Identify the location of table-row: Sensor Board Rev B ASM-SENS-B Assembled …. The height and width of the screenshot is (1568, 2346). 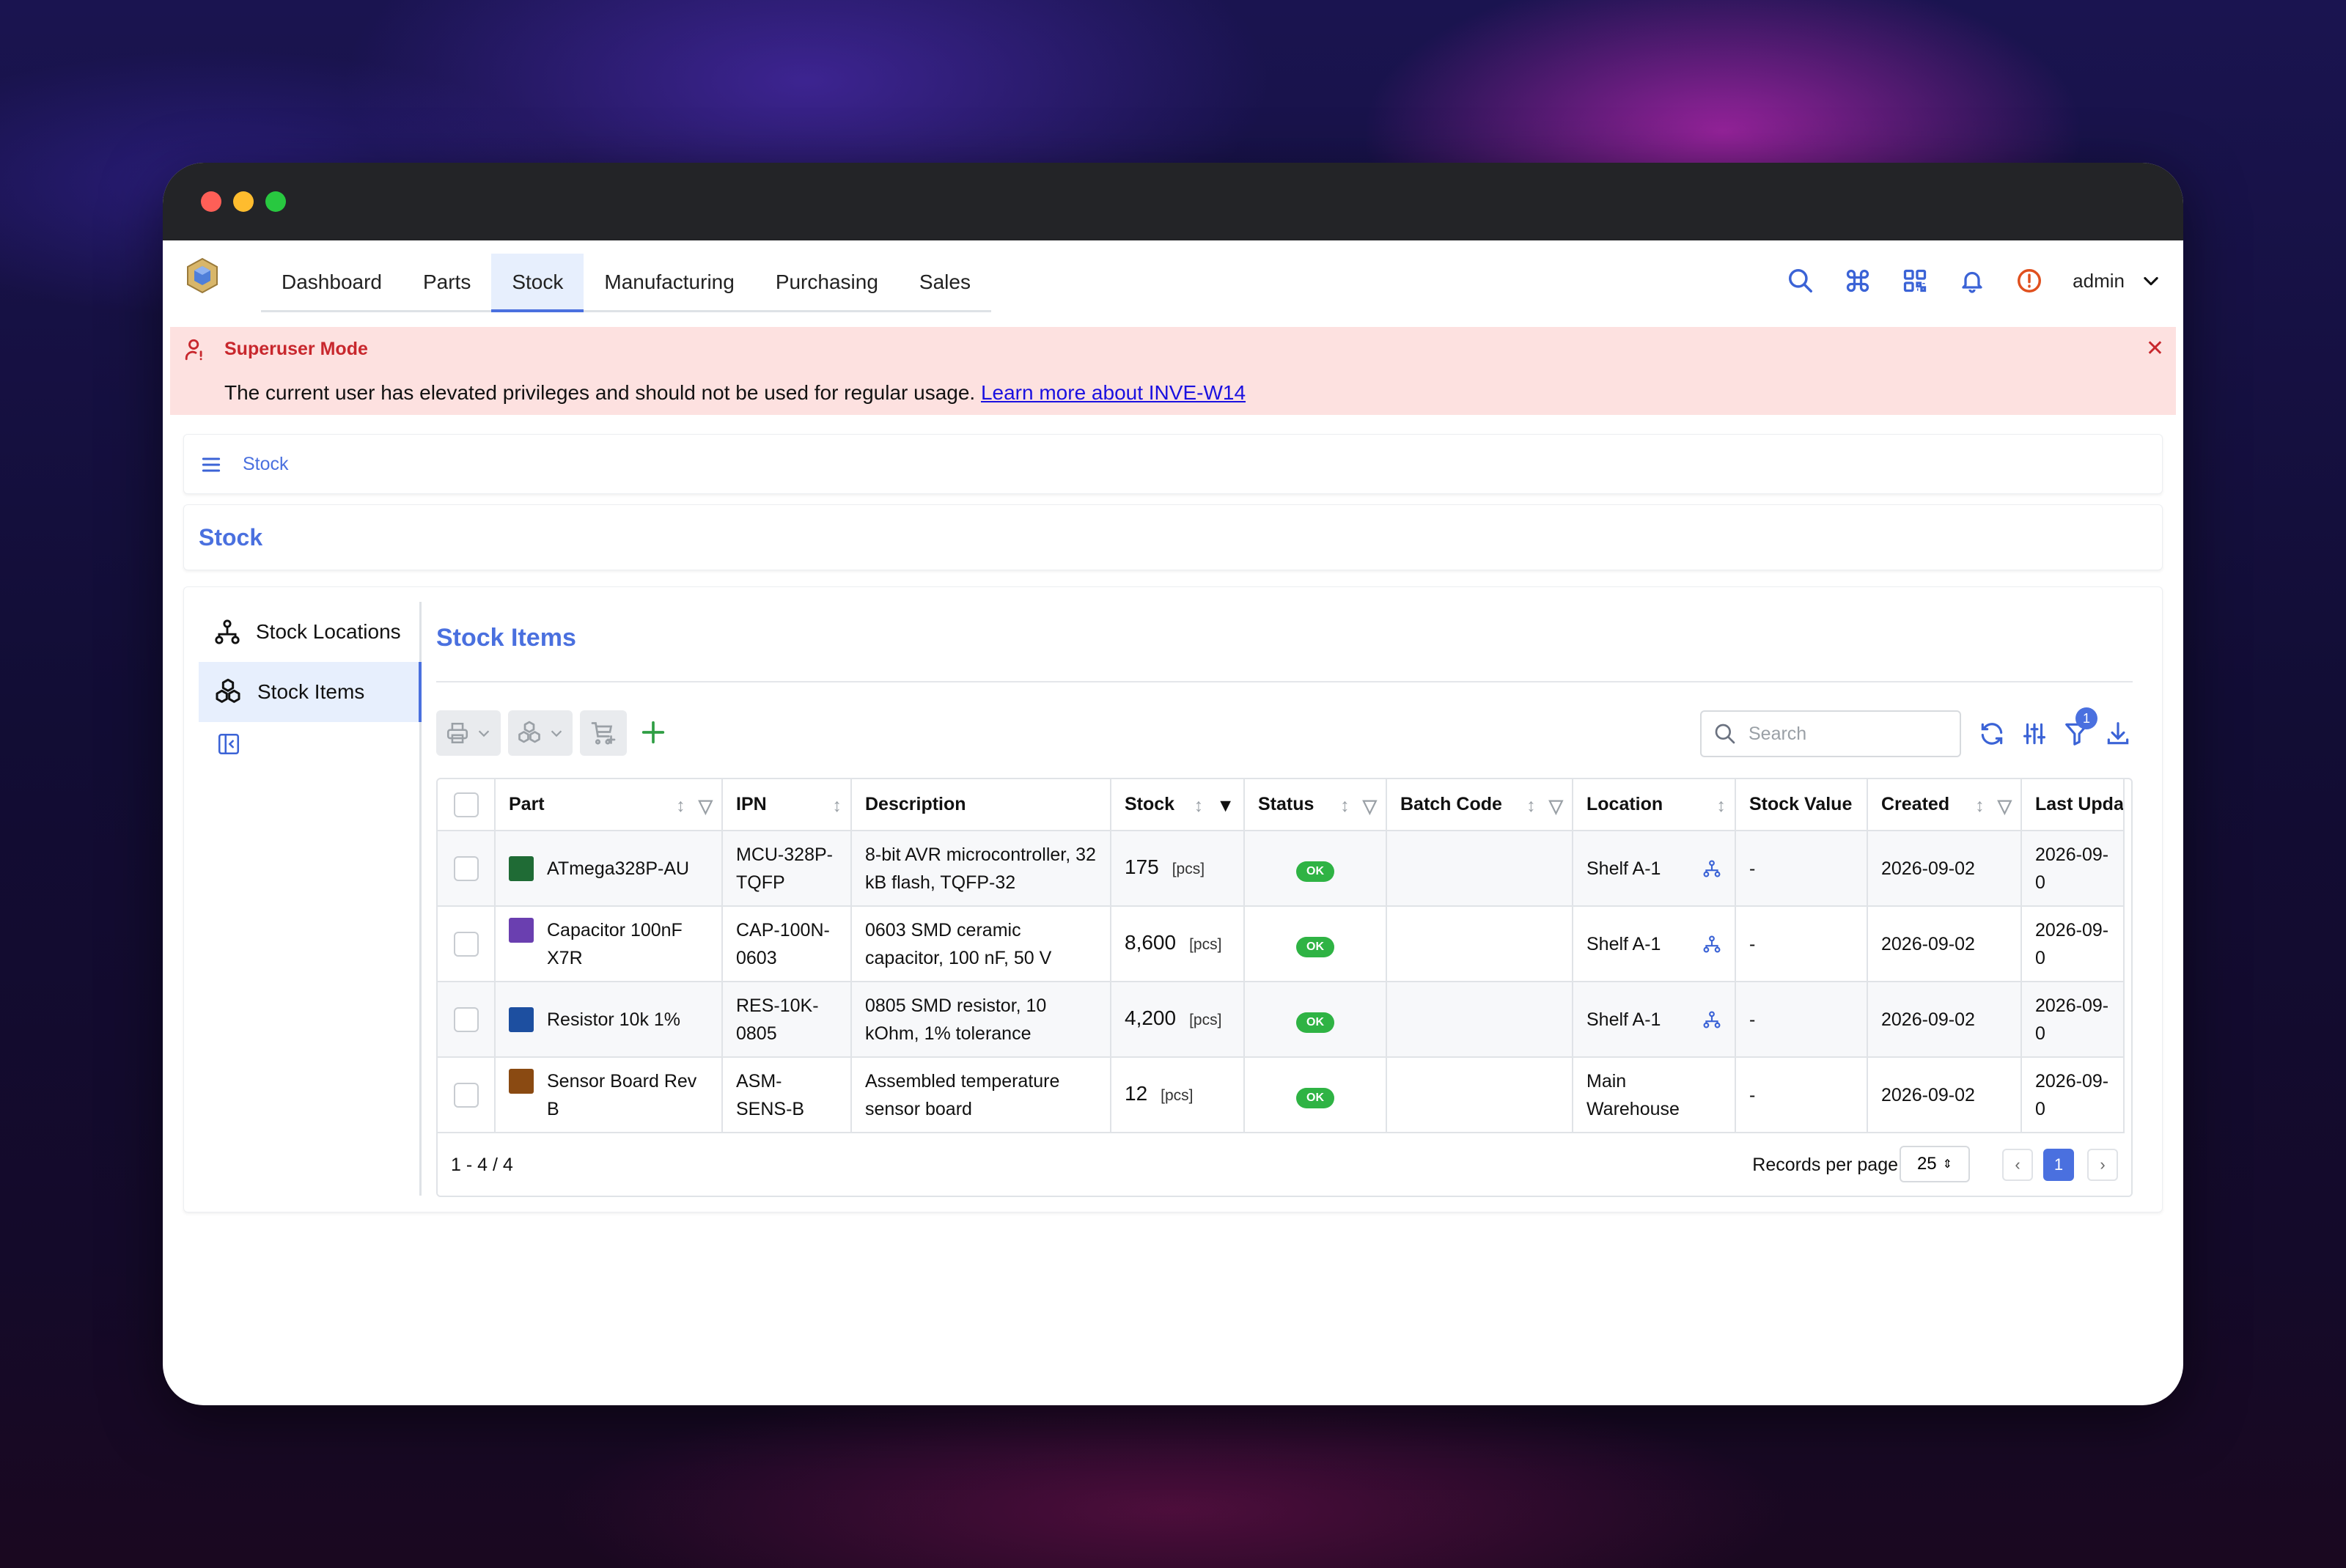
(1281, 1095).